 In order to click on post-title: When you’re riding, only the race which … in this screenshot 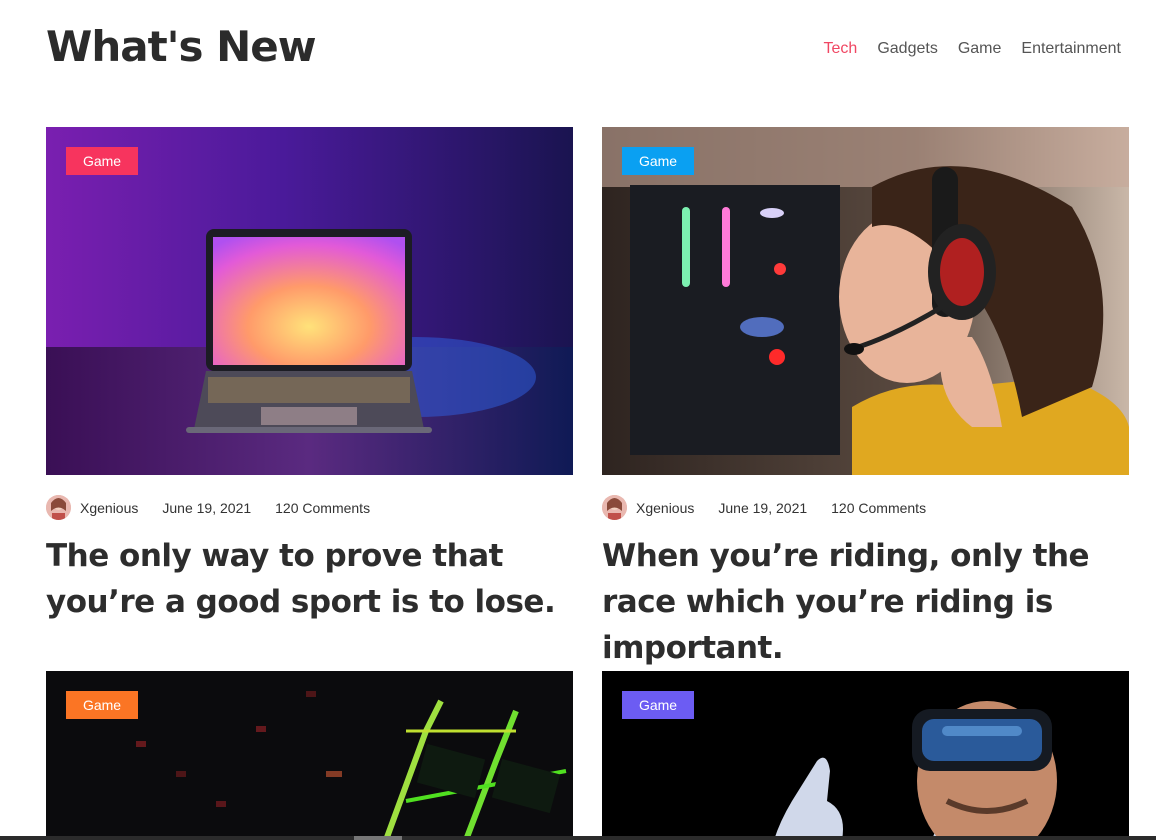, I will do `click(872, 602)`.